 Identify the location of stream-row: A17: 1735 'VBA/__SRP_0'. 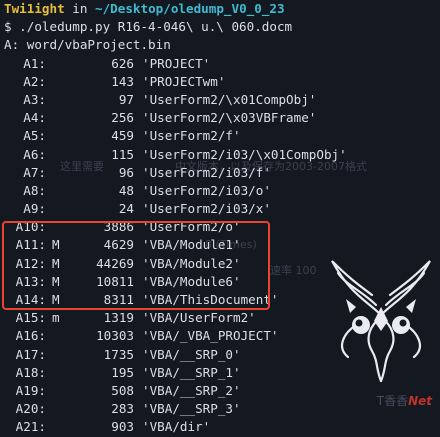
(222, 355).